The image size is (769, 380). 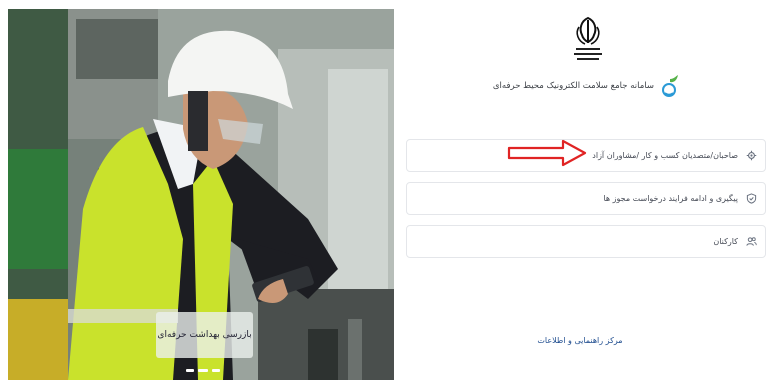 What do you see at coordinates (670, 198) in the screenshot?
I see `option-label: پیگیری و ادامه فرایند درخواست مجوز ها` at bounding box center [670, 198].